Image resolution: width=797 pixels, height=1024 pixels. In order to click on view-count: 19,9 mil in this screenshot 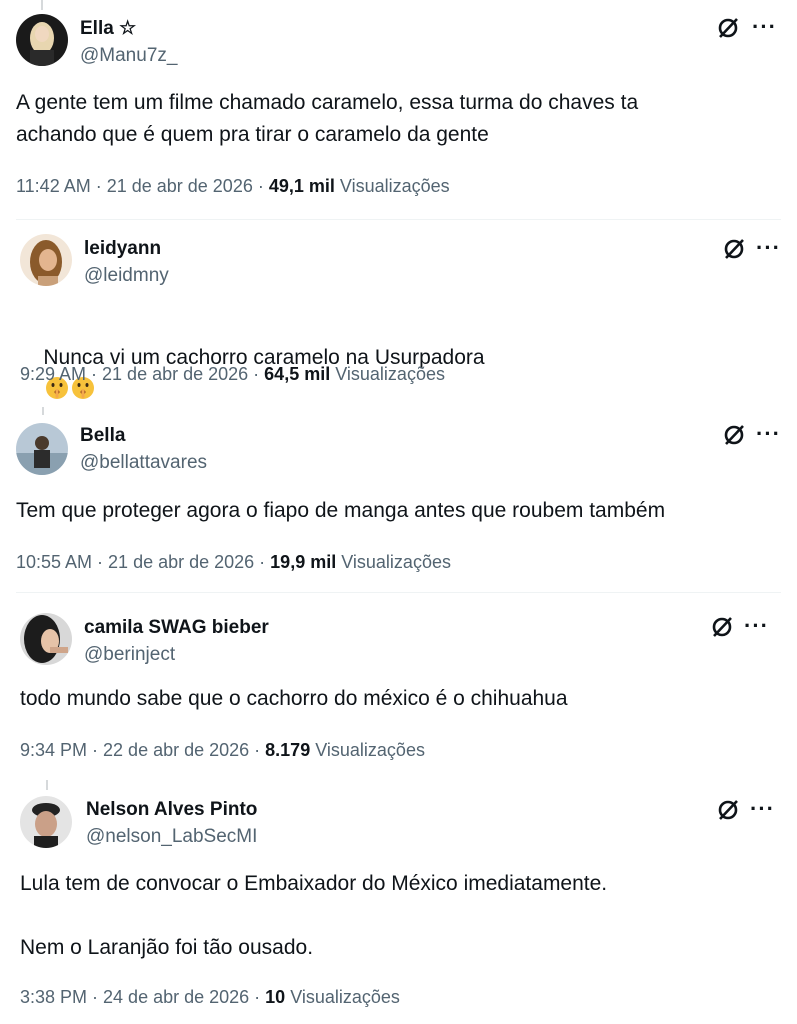, I will do `click(303, 562)`.